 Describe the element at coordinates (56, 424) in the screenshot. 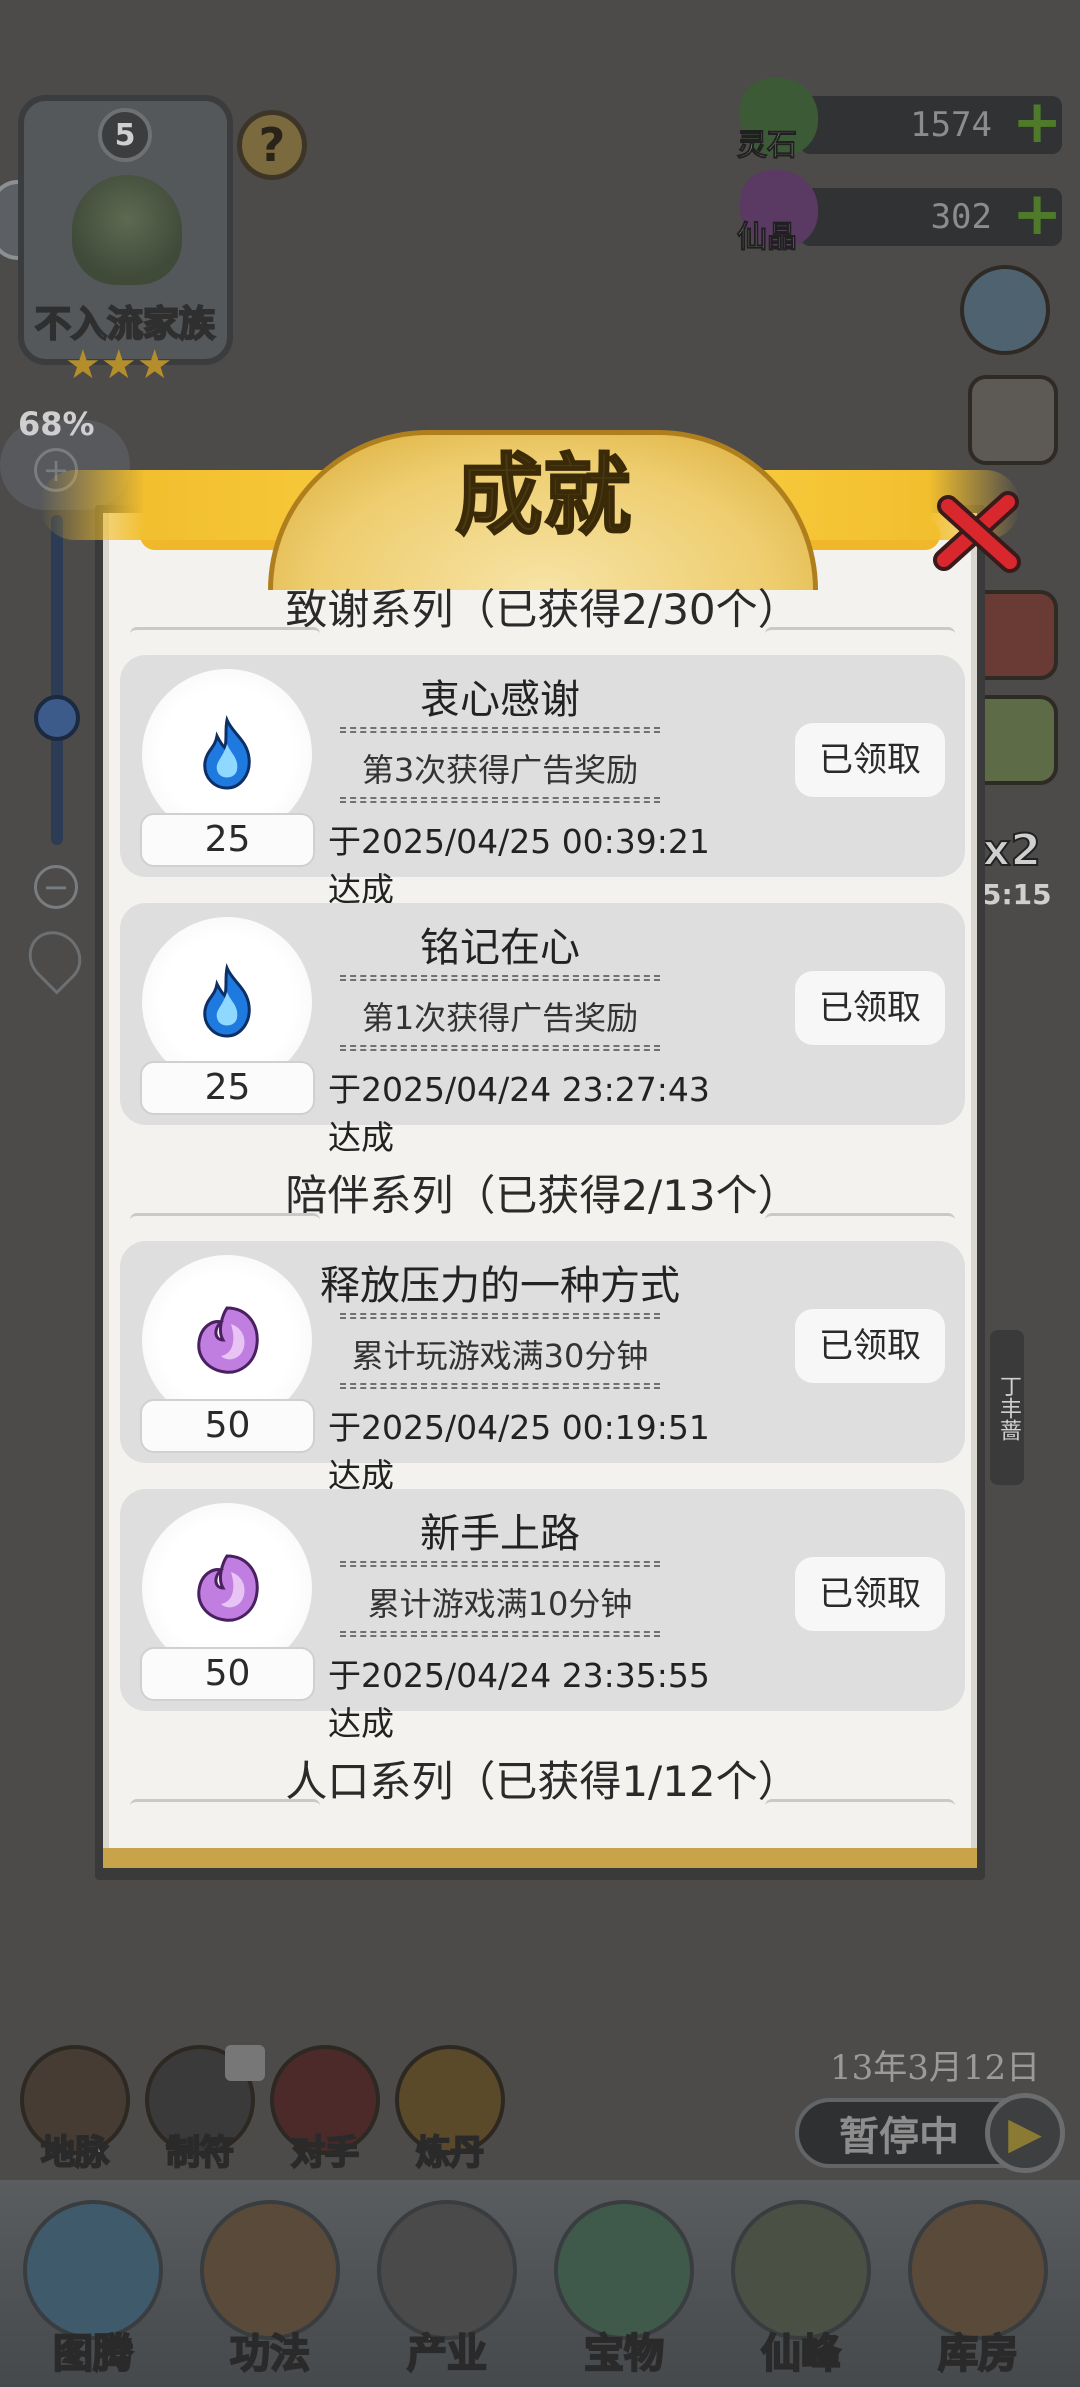

I see `zoom-percent: 68%` at that location.